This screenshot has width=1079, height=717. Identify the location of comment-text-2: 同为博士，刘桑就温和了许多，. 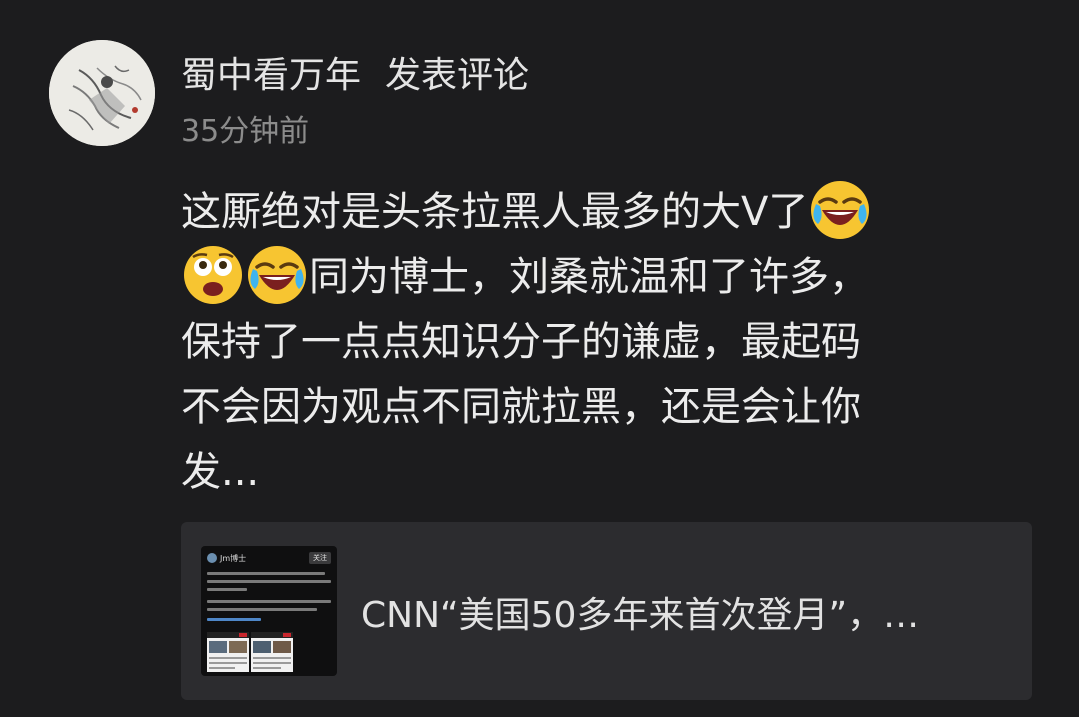
(589, 277).